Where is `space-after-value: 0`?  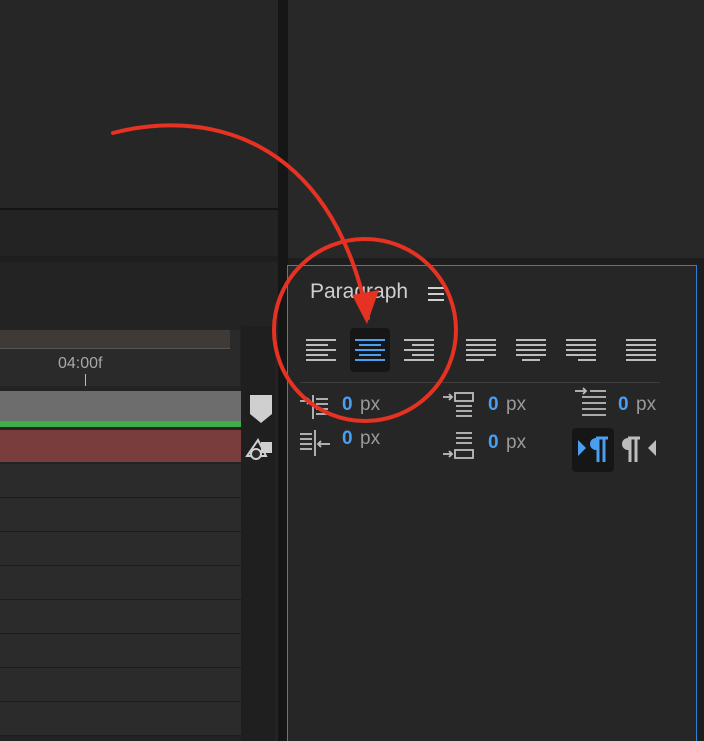
space-after-value: 0 is located at coordinates (493, 443).